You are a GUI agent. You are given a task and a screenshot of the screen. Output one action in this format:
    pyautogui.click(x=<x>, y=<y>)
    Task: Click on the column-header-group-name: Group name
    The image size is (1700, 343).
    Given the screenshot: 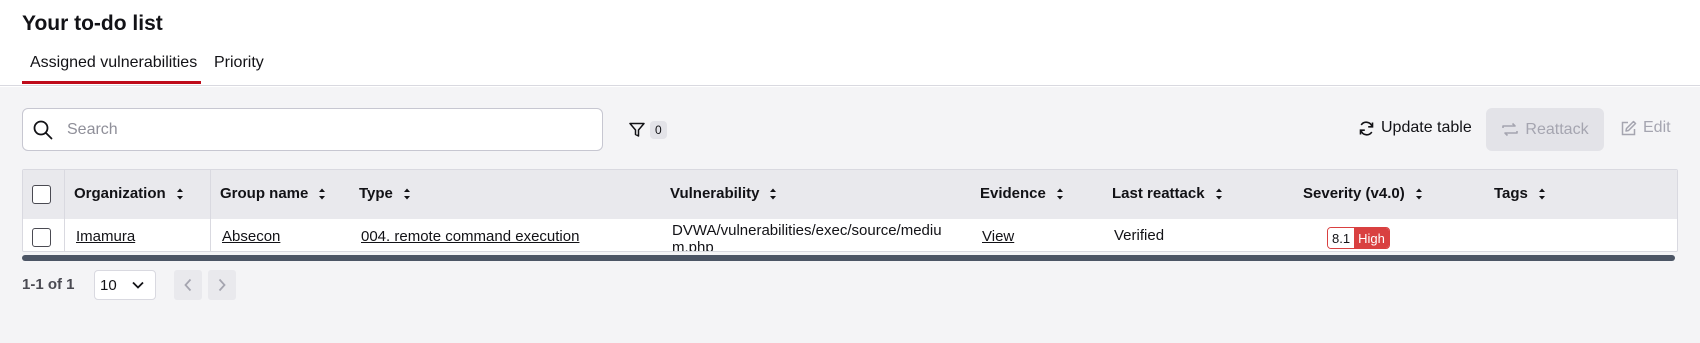 What is the action you would take?
    pyautogui.click(x=273, y=193)
    